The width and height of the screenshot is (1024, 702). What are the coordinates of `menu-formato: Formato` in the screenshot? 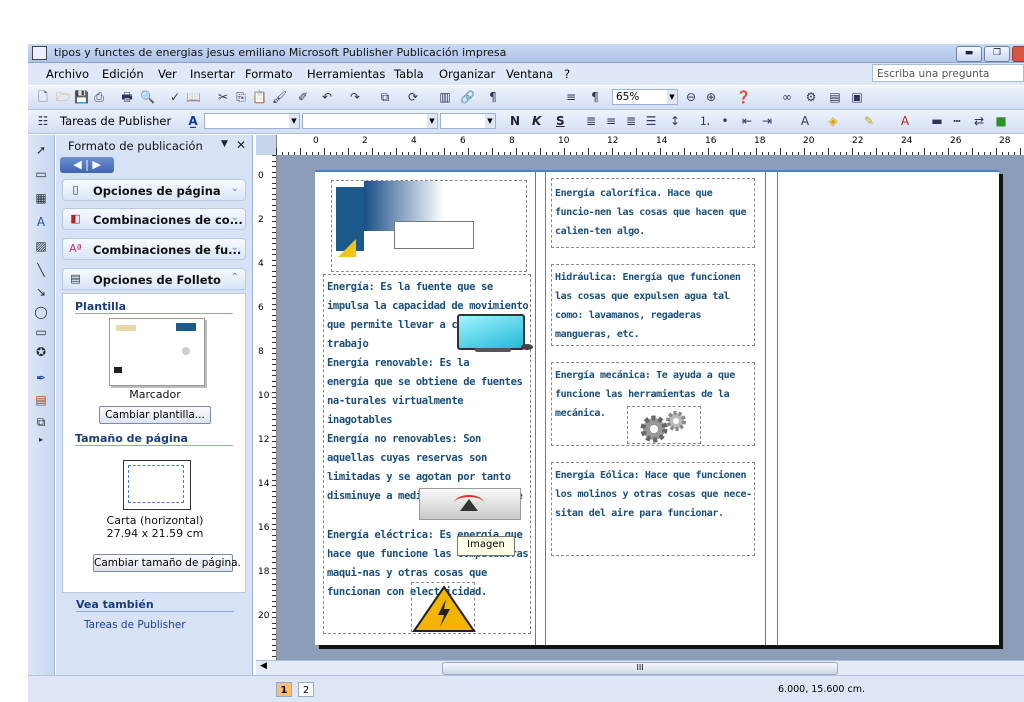 It's located at (269, 74).